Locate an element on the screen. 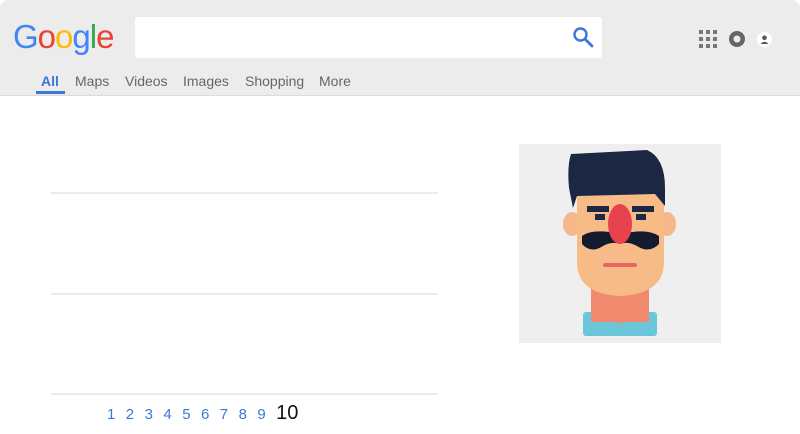  man-avatar-illustration is located at coordinates (619, 243).